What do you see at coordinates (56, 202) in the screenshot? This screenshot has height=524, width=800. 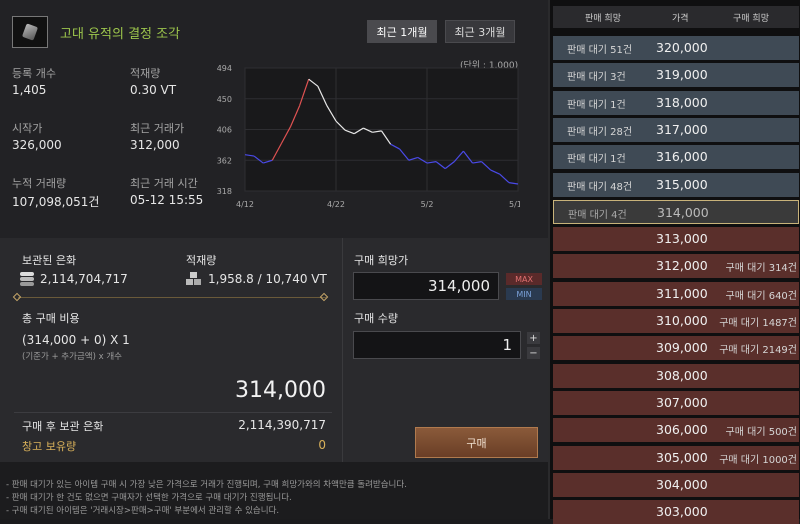 I see `total-volume-value: 107,098,051건` at bounding box center [56, 202].